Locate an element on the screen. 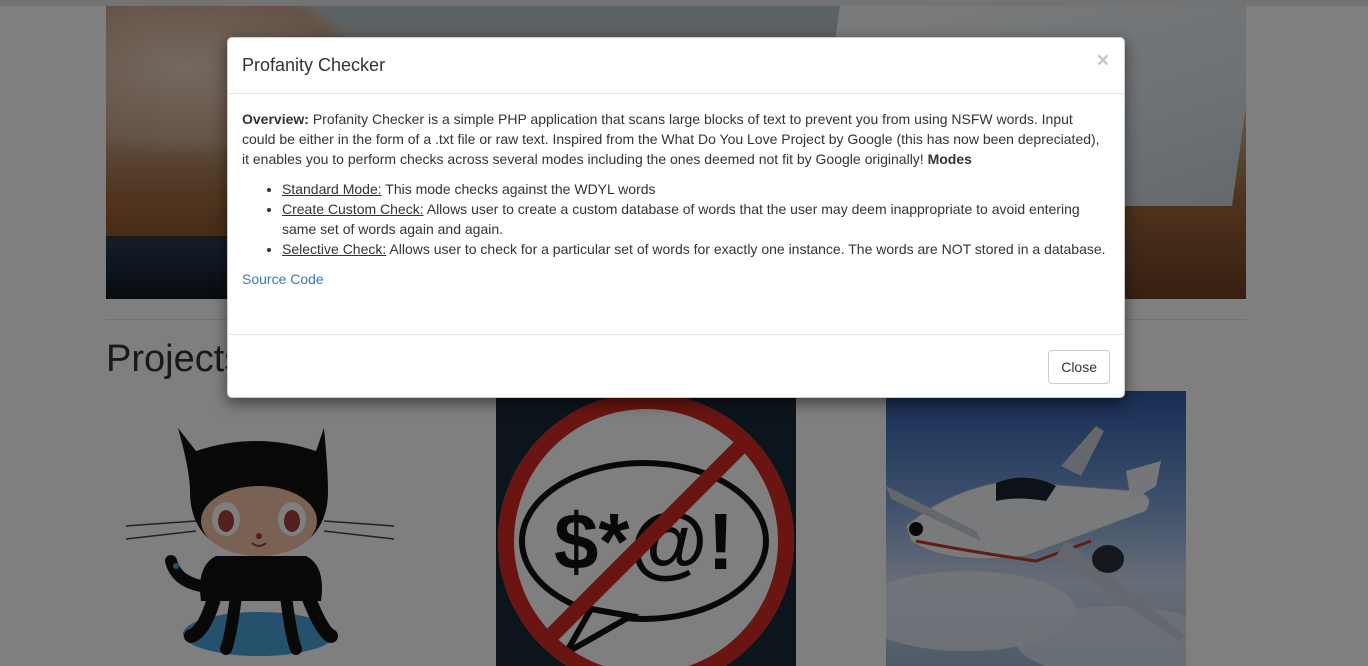 This screenshot has height=666, width=1368. modes-label: Modes is located at coordinates (949, 159).